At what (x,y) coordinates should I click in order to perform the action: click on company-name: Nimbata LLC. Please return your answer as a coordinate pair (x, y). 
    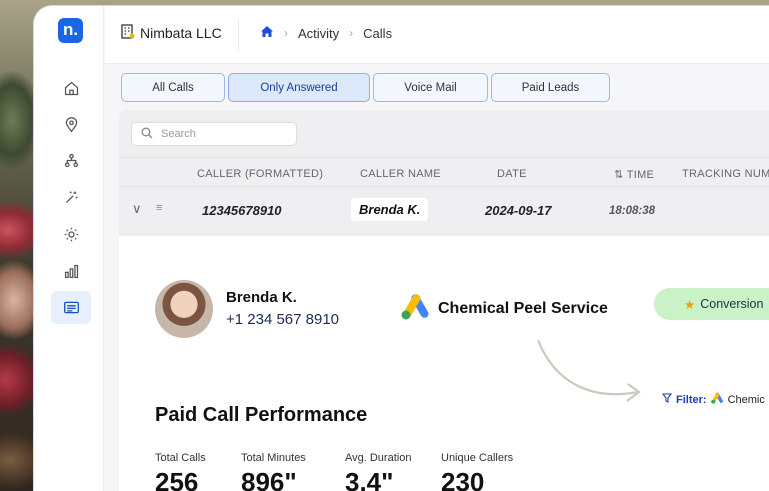
    Looking at the image, I should click on (181, 33).